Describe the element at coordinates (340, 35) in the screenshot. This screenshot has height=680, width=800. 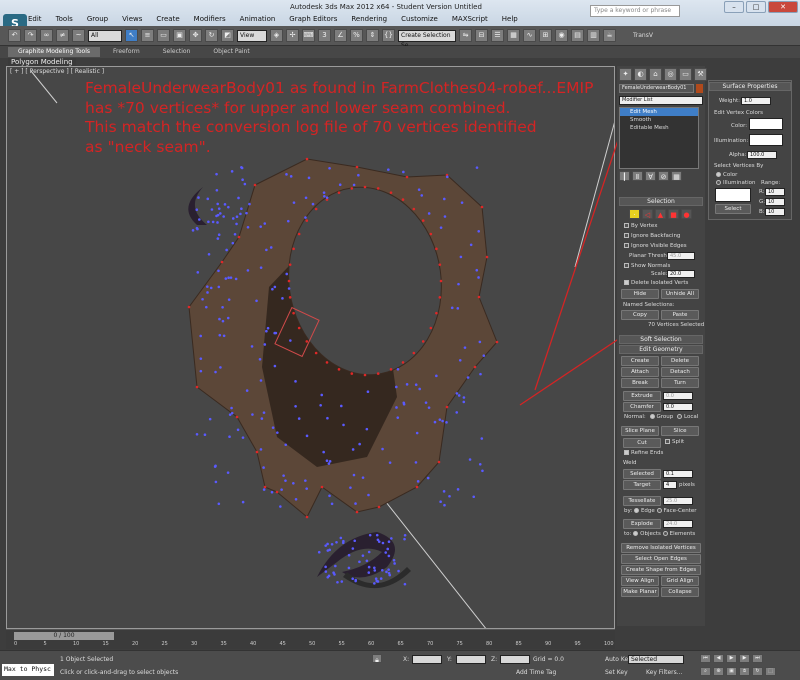
I see `angle-snap-icon: ∠` at that location.